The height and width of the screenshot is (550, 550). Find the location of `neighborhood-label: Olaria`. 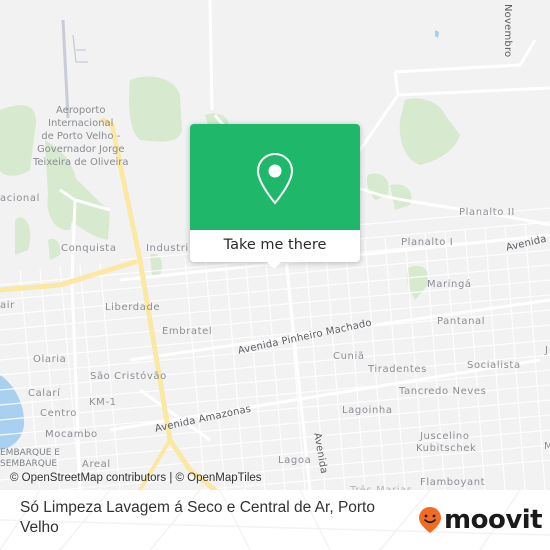

neighborhood-label: Olaria is located at coordinates (50, 359).